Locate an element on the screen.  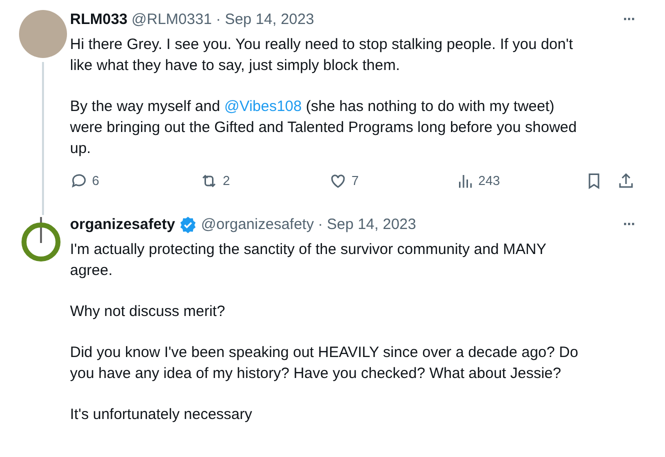
author-name: organizesafety is located at coordinates (123, 225).